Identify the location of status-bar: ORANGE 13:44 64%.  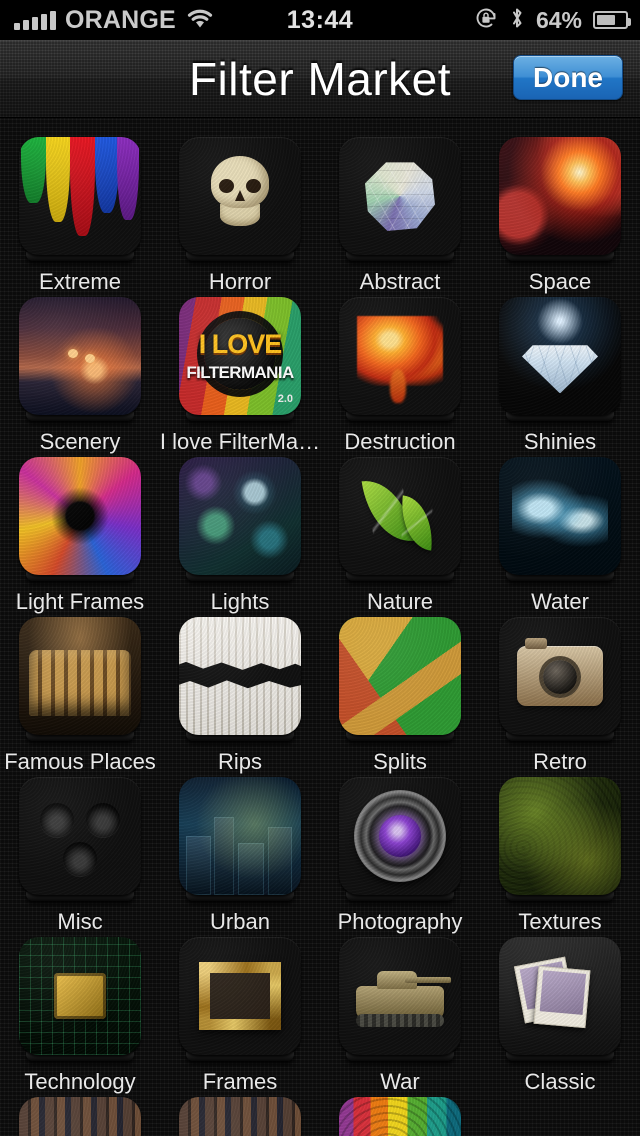
(320, 20).